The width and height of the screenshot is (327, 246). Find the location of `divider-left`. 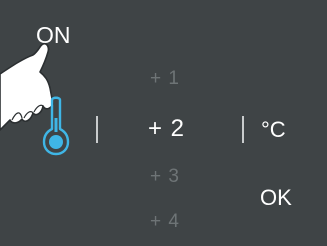

divider-left is located at coordinates (97, 129).